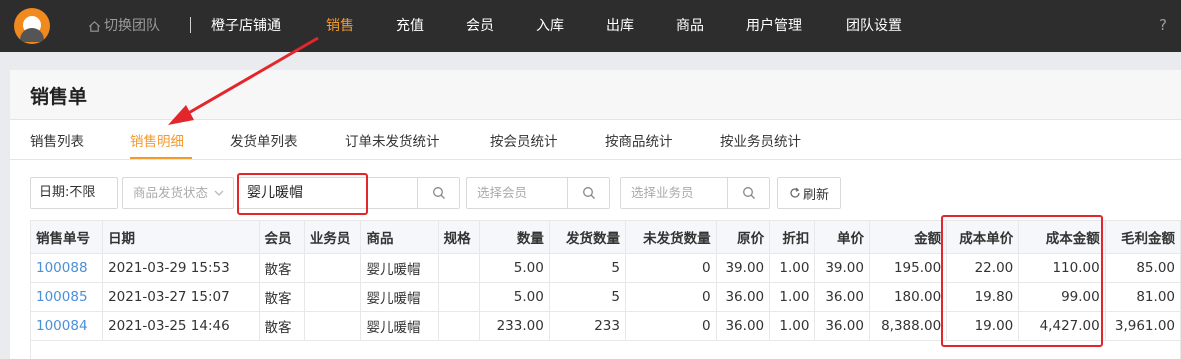  I want to click on cell-cost-unit: 19.80, so click(983, 297).